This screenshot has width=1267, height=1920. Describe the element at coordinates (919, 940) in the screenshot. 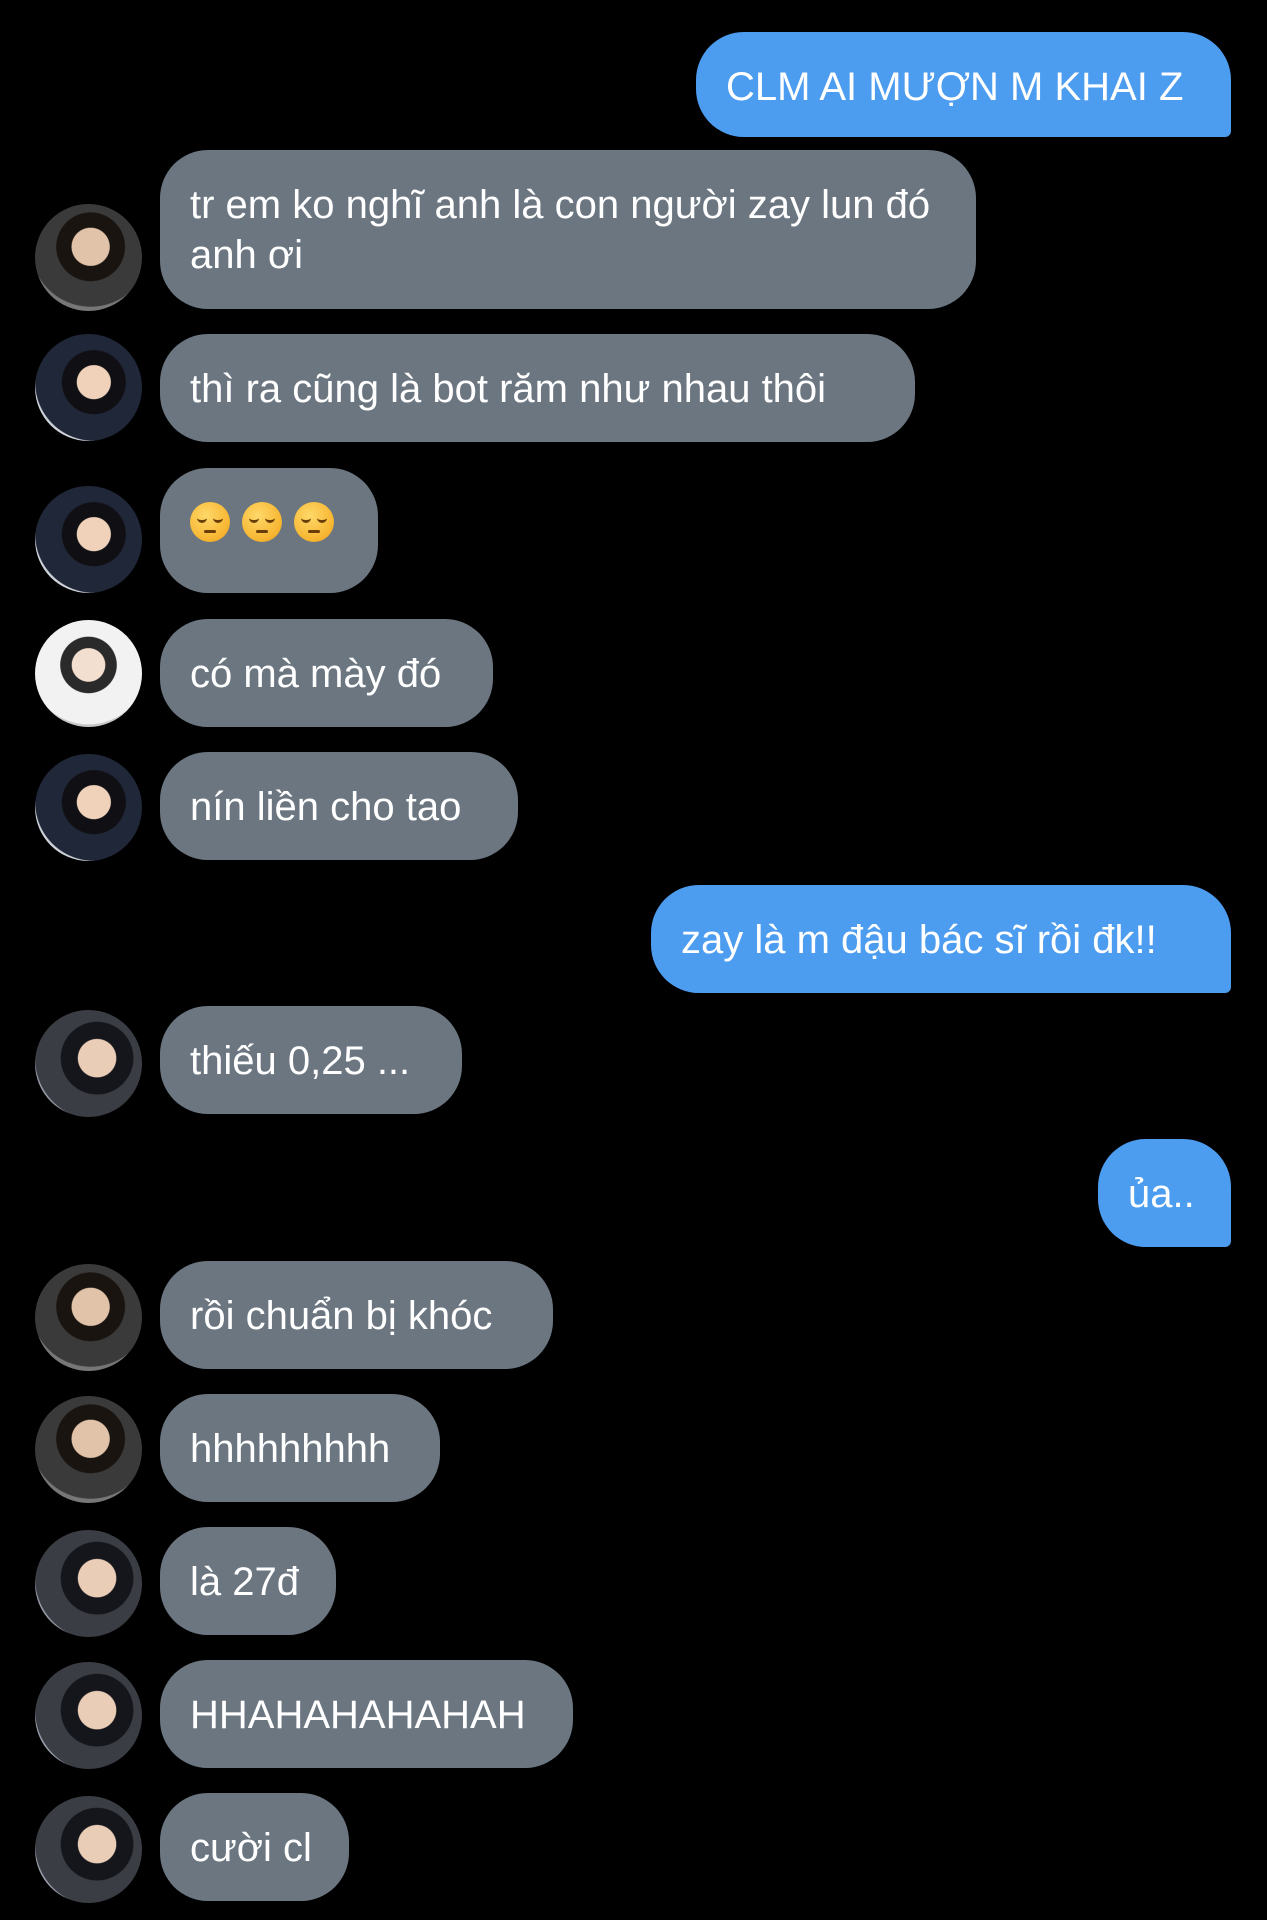

I see `message-text: zay là m đậu bác sĩ rồi đk!!` at that location.